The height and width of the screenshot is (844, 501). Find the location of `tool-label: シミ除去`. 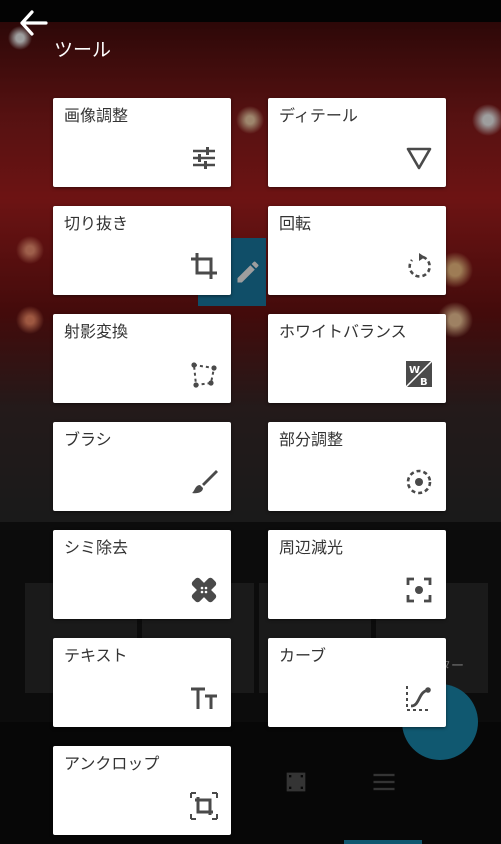

tool-label: シミ除去 is located at coordinates (96, 547).